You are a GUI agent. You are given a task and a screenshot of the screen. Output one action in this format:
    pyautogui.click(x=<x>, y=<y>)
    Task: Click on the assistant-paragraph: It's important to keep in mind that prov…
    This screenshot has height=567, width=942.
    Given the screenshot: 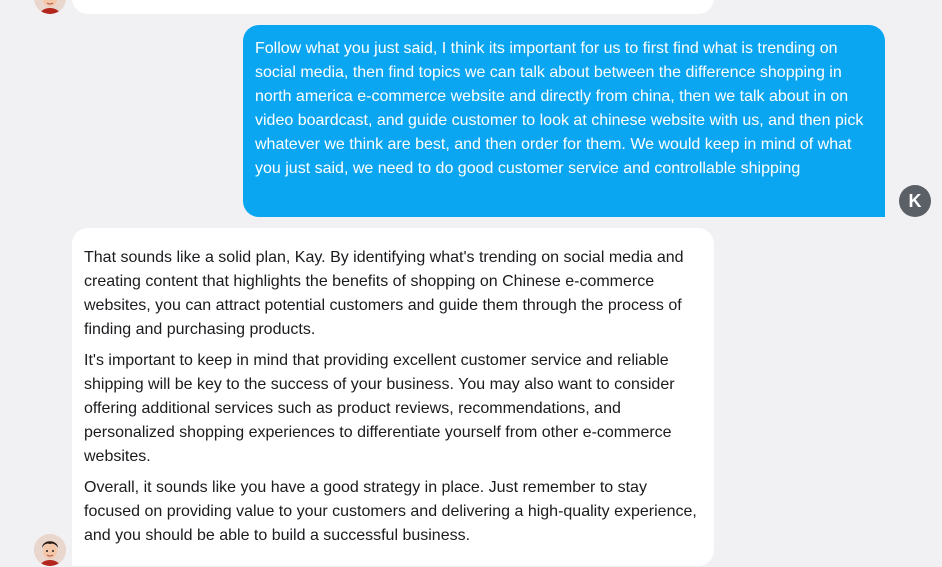 What is the action you would take?
    pyautogui.click(x=379, y=408)
    